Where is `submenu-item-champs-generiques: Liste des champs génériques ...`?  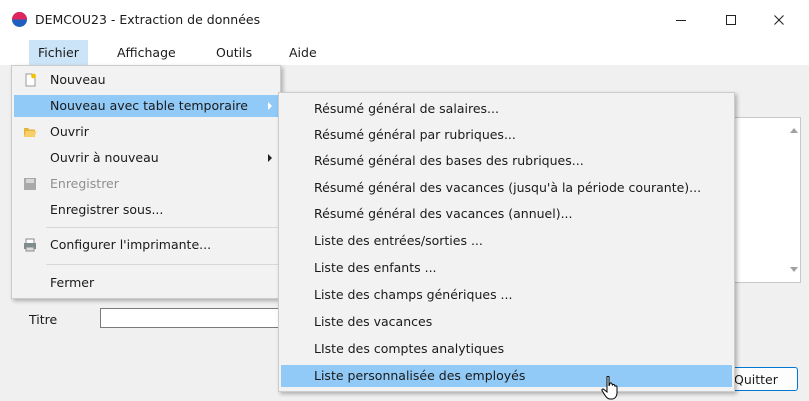
submenu-item-champs-generiques: Liste des champs génériques ... is located at coordinates (506, 295).